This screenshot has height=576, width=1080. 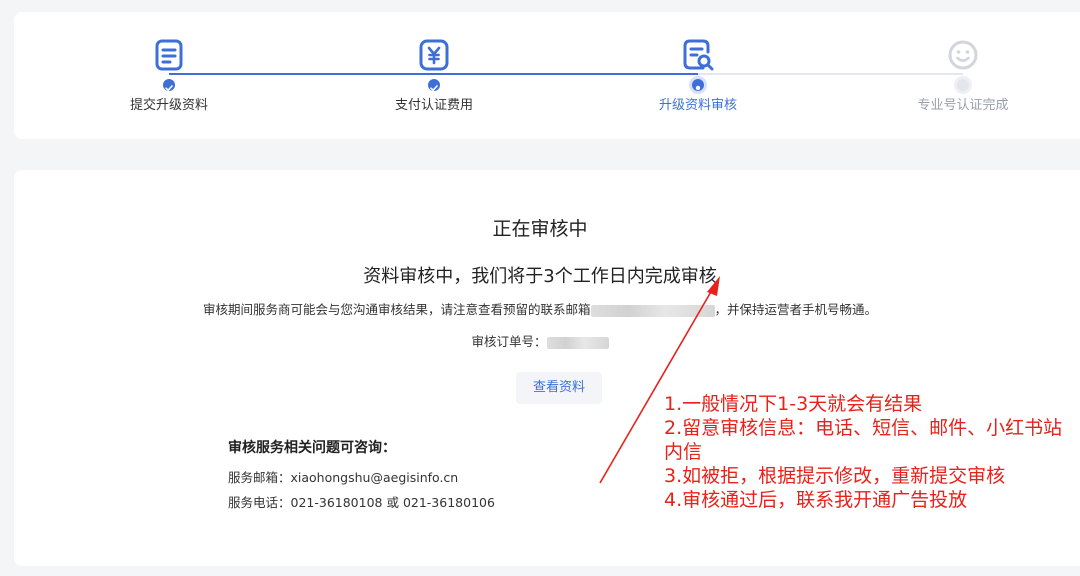 What do you see at coordinates (863, 440) in the screenshot?
I see `annotation-line: 2.留意审核信息：电话、短信、邮件、小红书站内信` at bounding box center [863, 440].